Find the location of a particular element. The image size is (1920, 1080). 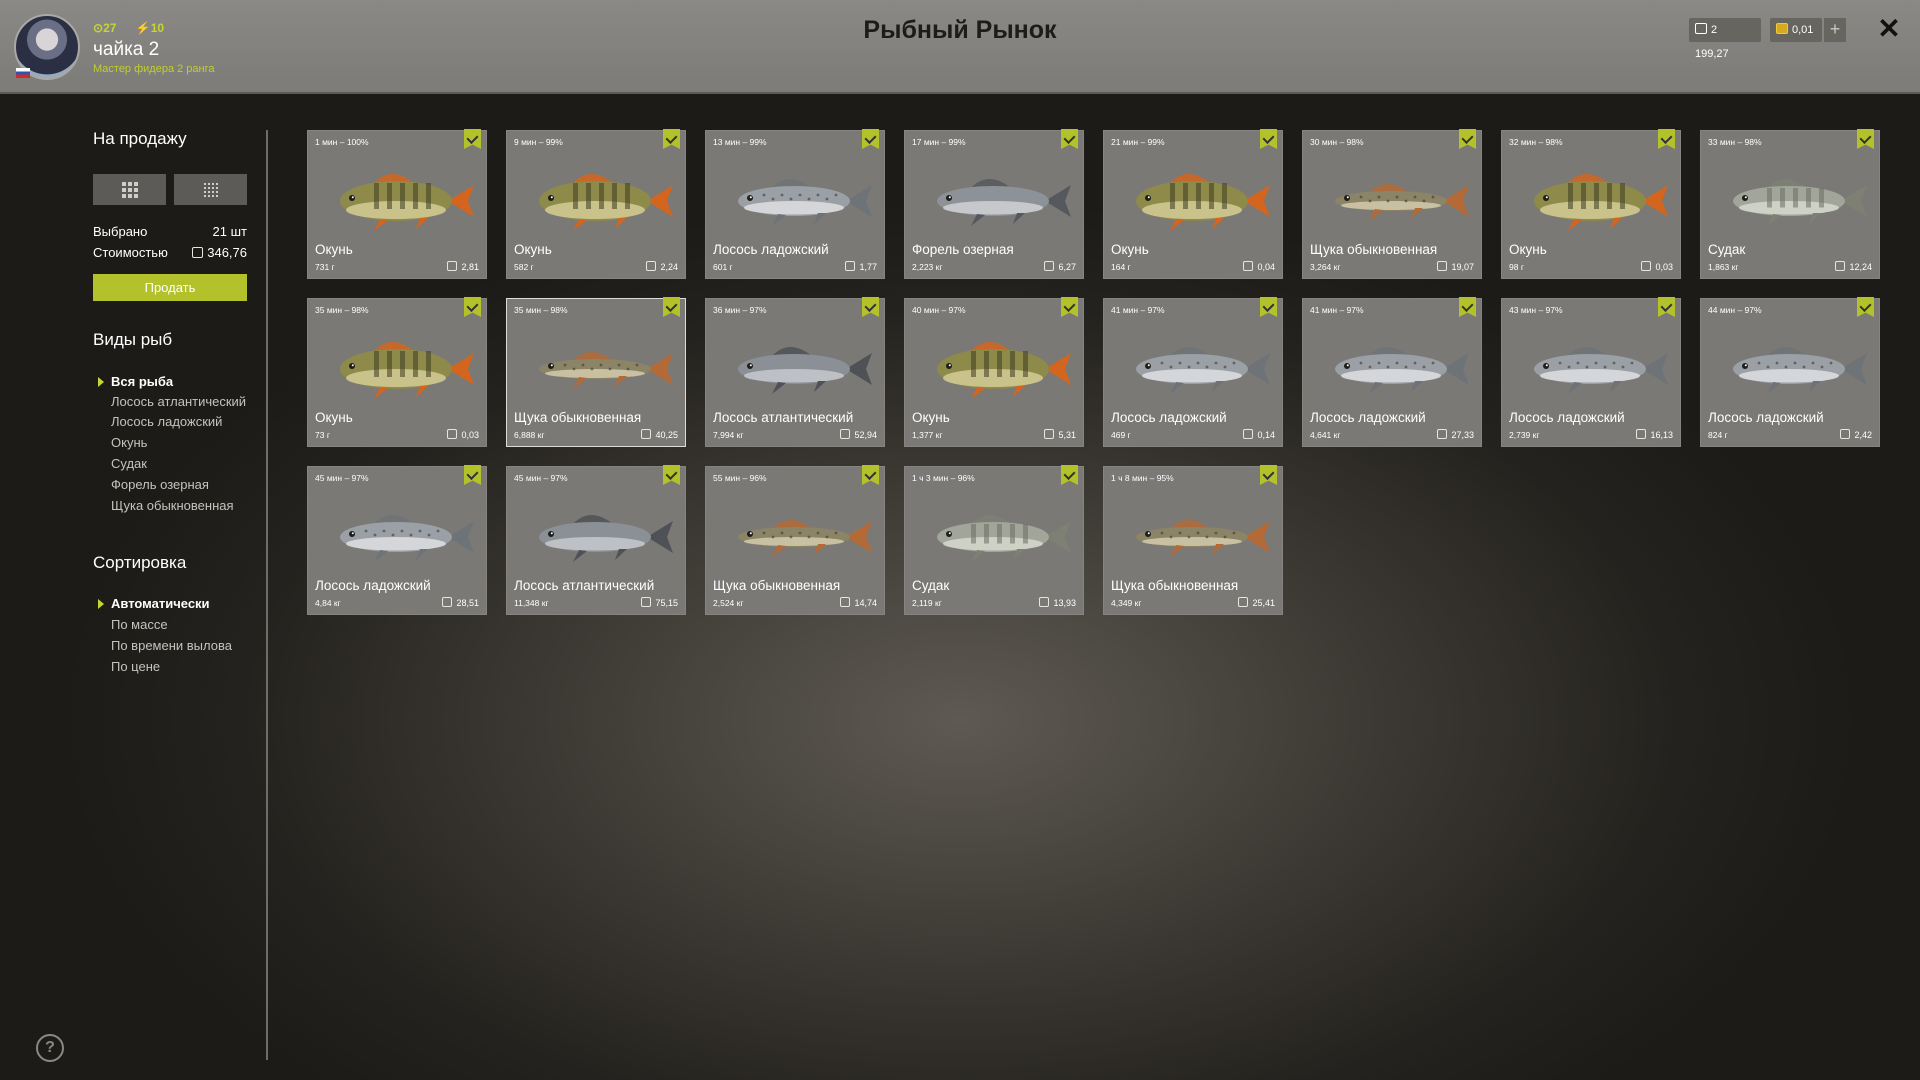

fish-price-value: 0,03 is located at coordinates (470, 435).